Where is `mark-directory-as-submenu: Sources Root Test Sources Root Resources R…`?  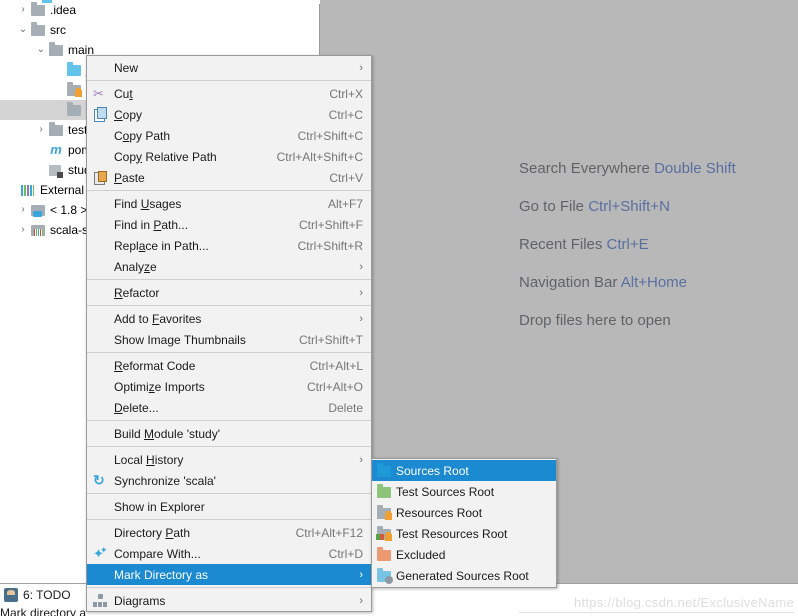
mark-directory-as-submenu: Sources Root Test Sources Root Resources R… is located at coordinates (464, 523).